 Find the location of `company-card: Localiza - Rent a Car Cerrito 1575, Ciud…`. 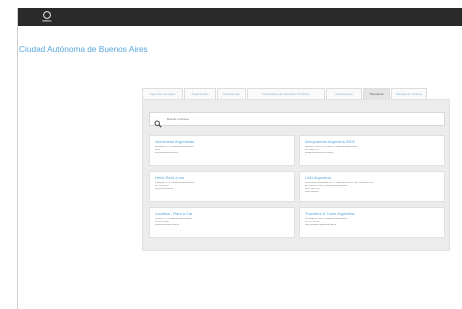

company-card: Localiza - Rent a Car Cerrito 1575, Ciud… is located at coordinates (222, 222).